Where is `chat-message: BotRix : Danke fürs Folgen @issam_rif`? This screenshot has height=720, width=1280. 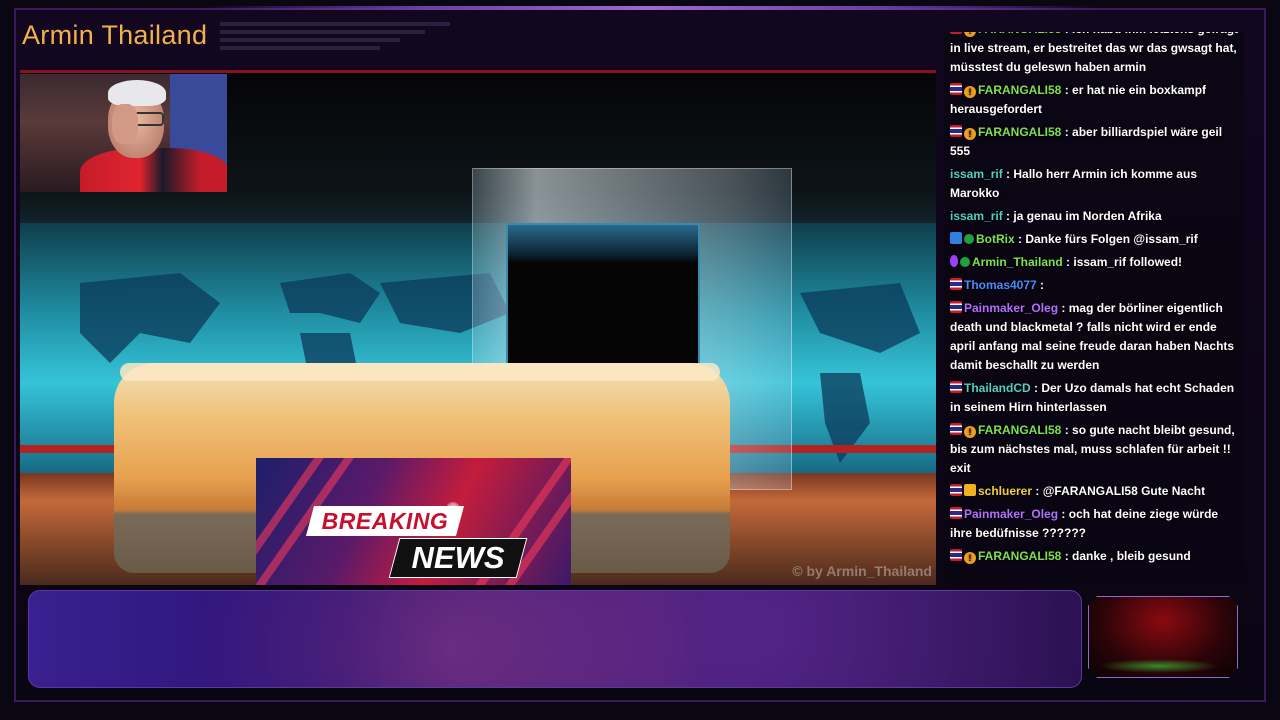 chat-message: BotRix : Danke fürs Folgen @issam_rif is located at coordinates (1095, 239).